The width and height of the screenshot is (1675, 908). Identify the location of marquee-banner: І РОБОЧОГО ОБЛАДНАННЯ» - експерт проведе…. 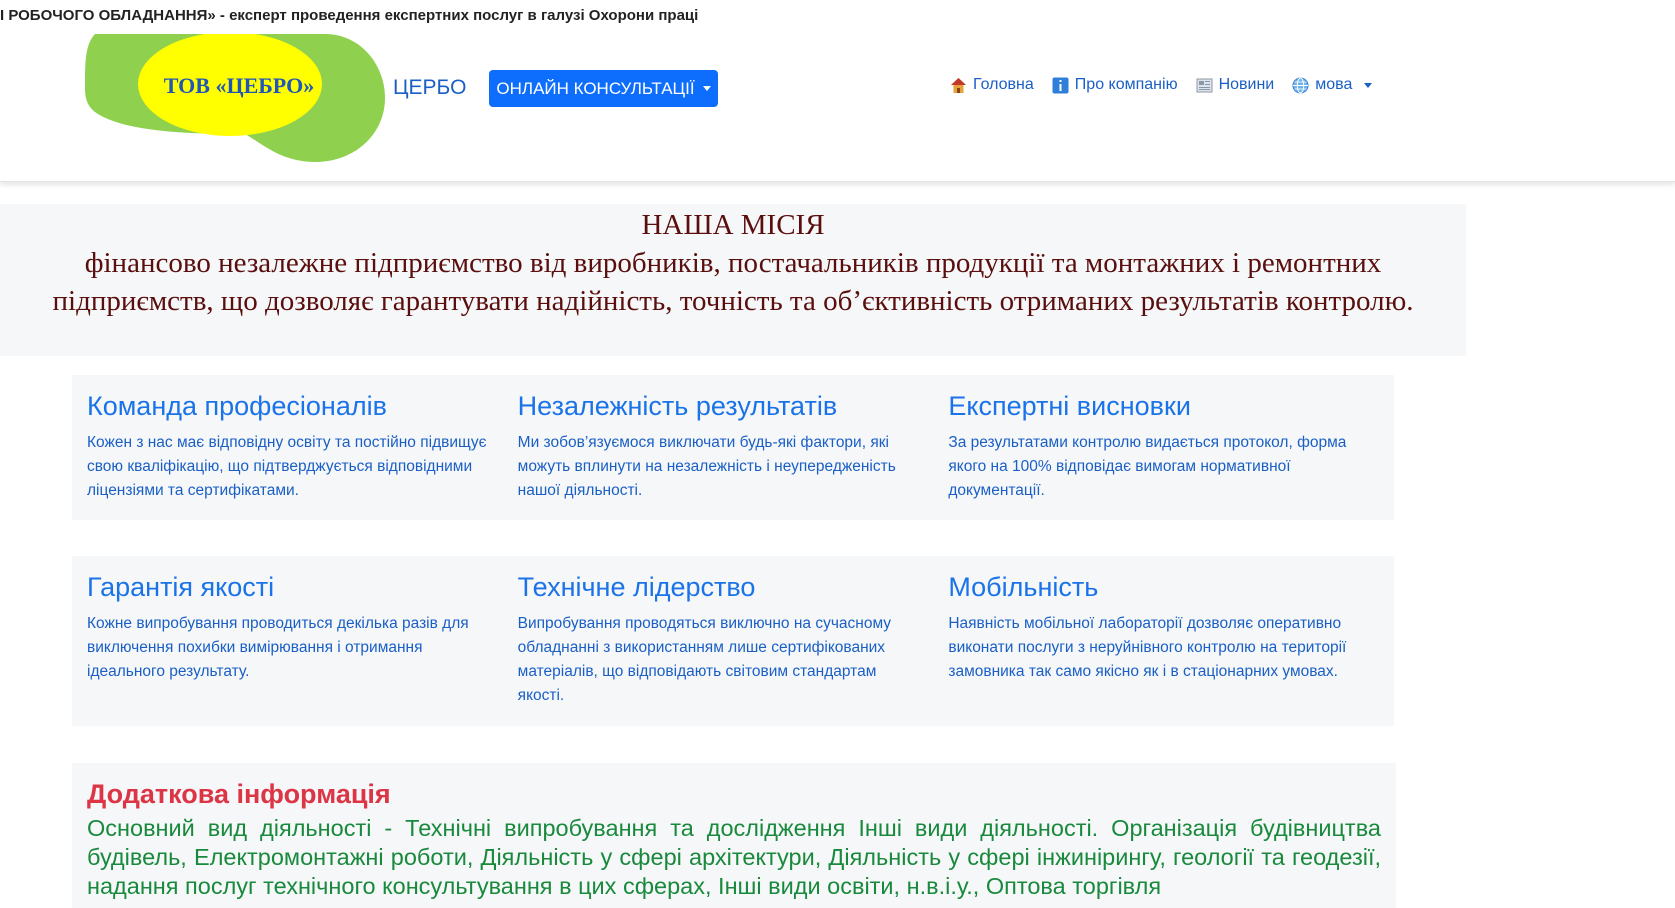
(349, 15).